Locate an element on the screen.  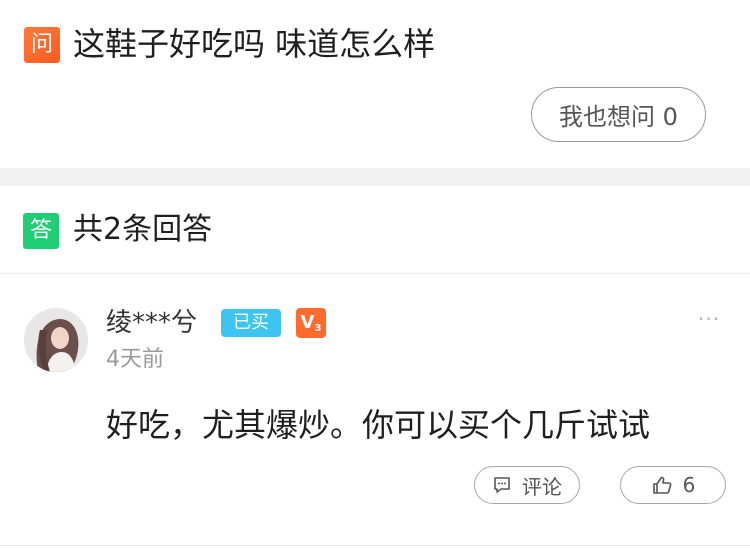
question-text: 这鞋子好吃吗 味道怎么样 is located at coordinates (254, 44).